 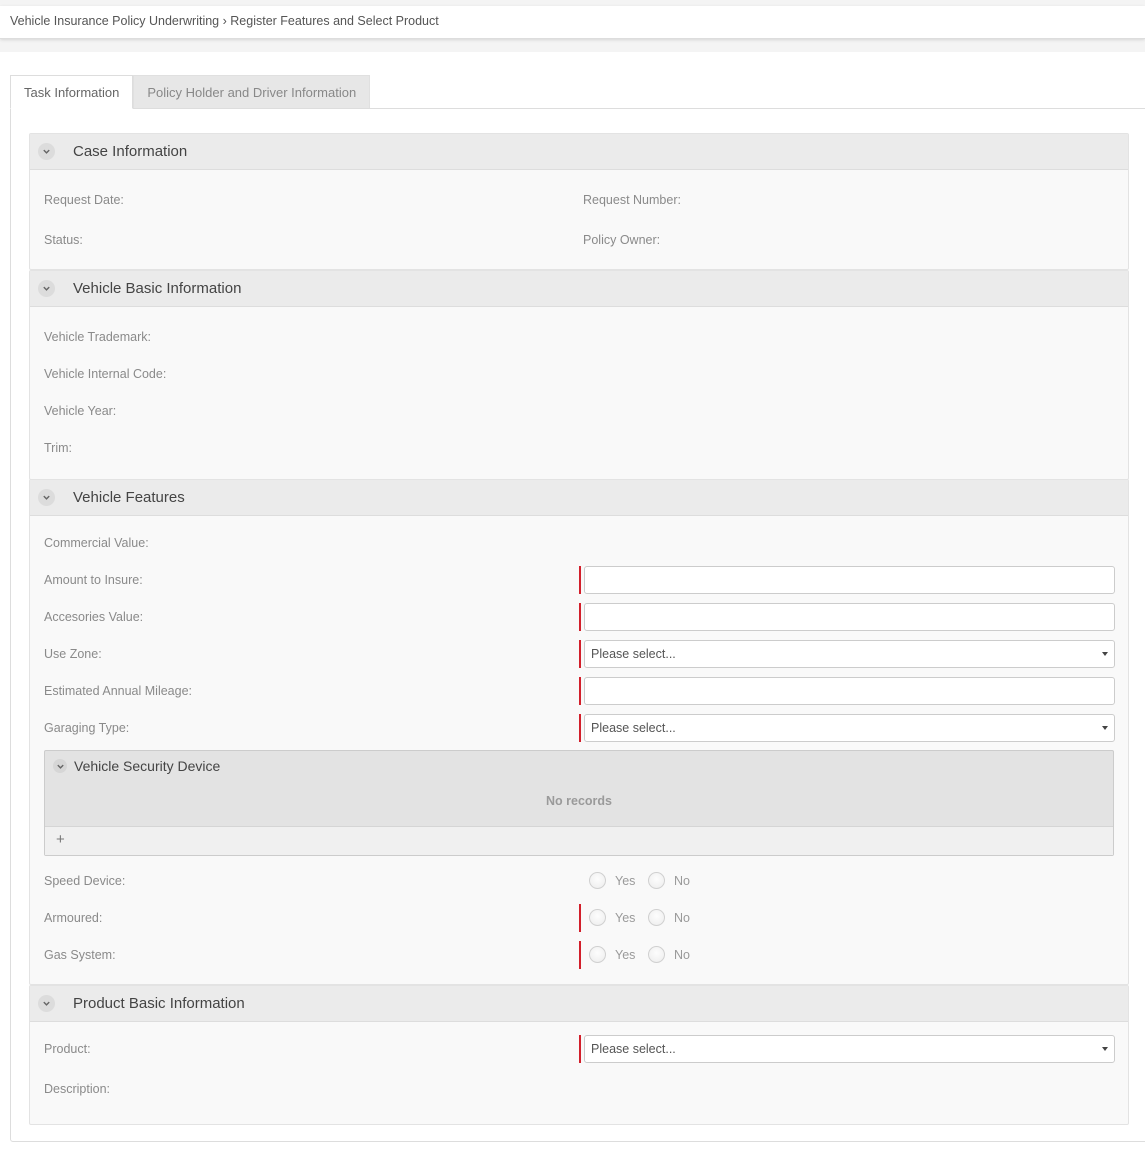 I want to click on speed-device-label: Speed Device:, so click(x=85, y=881).